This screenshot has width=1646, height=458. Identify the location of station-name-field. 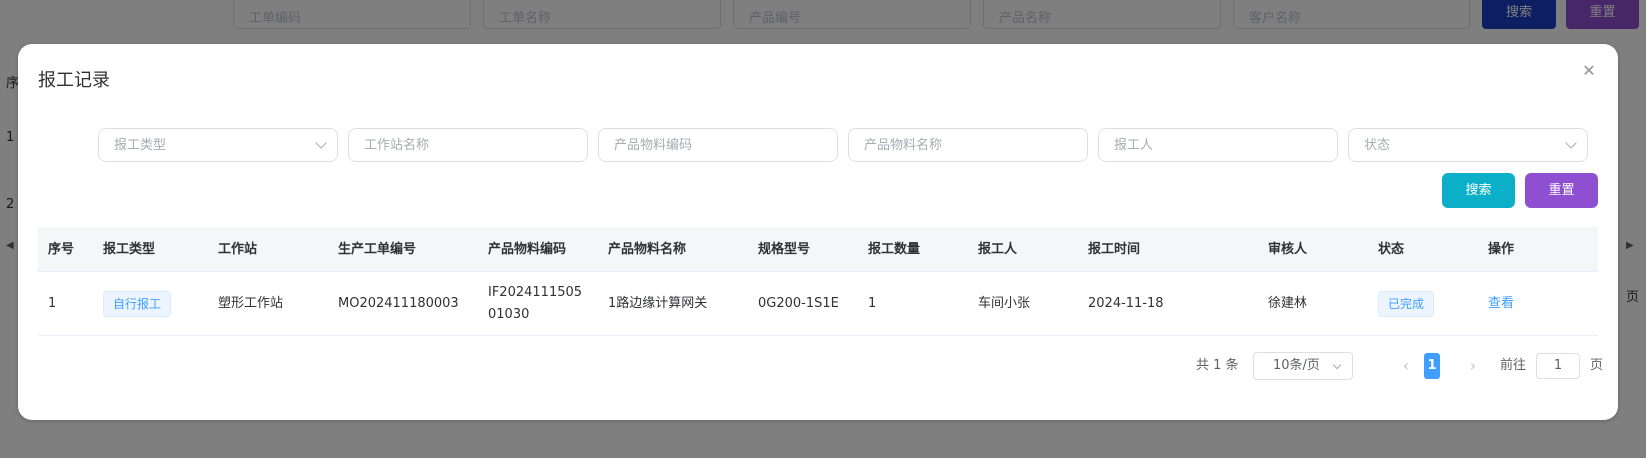
(468, 145).